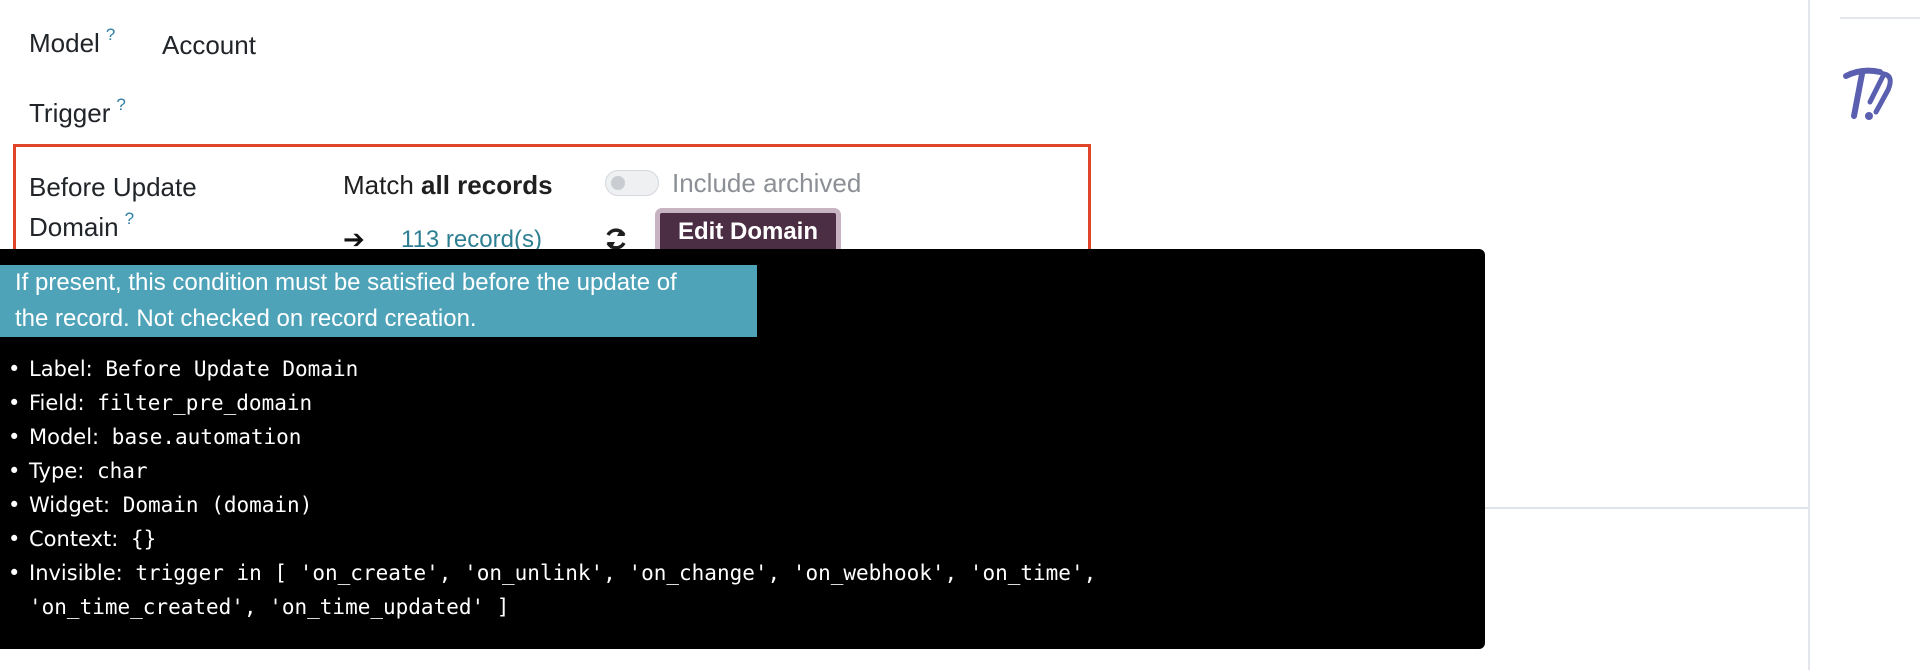  What do you see at coordinates (205, 403) in the screenshot?
I see `tooltip-item-value: filter_pre_domain` at bounding box center [205, 403].